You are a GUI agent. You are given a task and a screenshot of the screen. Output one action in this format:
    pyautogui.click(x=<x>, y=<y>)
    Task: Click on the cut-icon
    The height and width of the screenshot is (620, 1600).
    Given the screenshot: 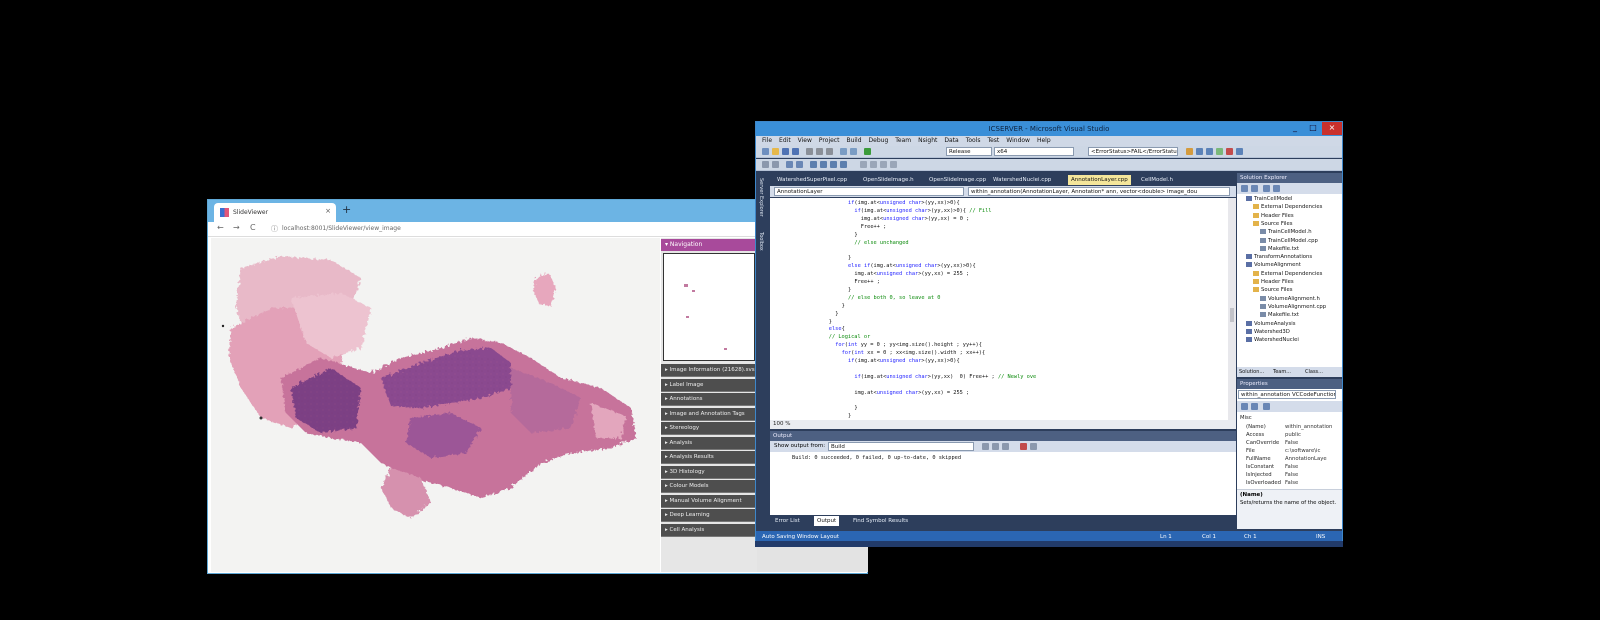 What is the action you would take?
    pyautogui.click(x=809, y=151)
    